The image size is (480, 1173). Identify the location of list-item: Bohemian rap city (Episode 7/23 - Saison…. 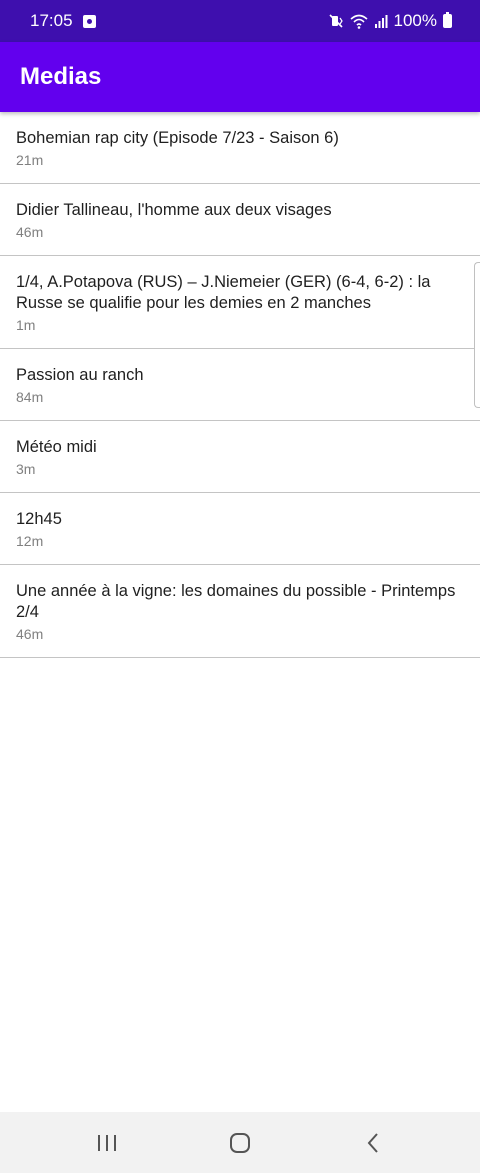
(240, 148).